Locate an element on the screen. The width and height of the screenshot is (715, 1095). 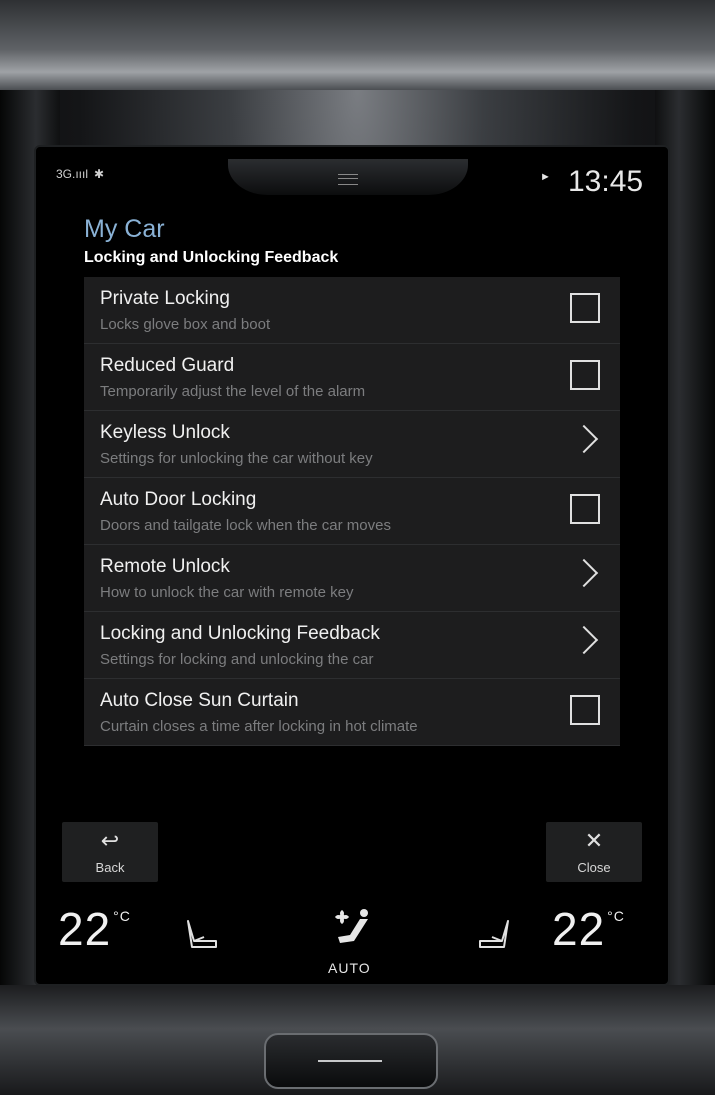
close-button: ✕ Close is located at coordinates (594, 852).